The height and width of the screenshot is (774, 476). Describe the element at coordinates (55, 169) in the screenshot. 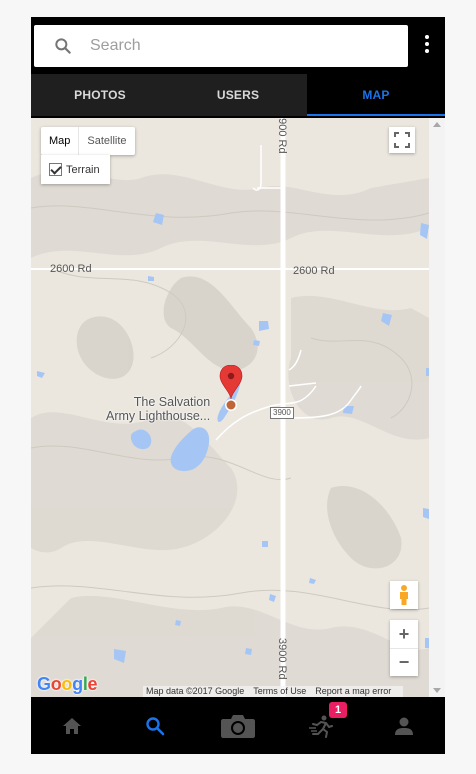

I see `terrain-checkbox` at that location.